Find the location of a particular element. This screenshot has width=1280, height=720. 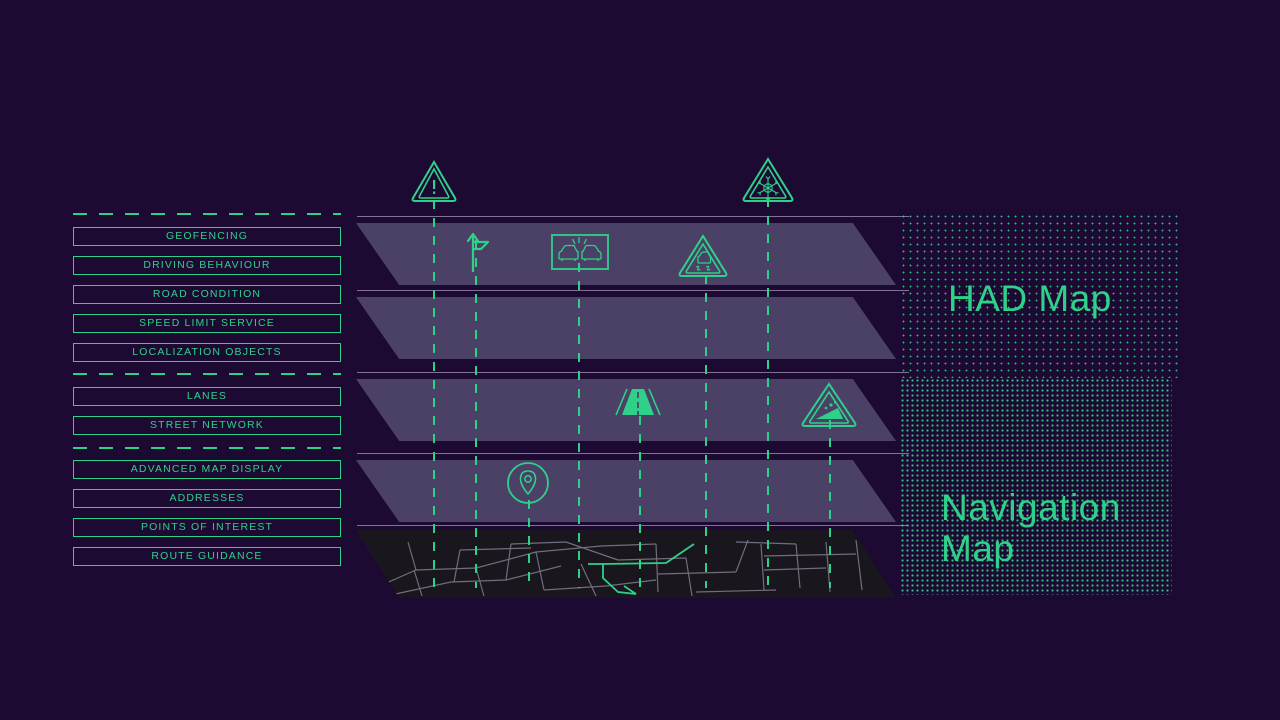

lane-road-icon is located at coordinates (638, 404).